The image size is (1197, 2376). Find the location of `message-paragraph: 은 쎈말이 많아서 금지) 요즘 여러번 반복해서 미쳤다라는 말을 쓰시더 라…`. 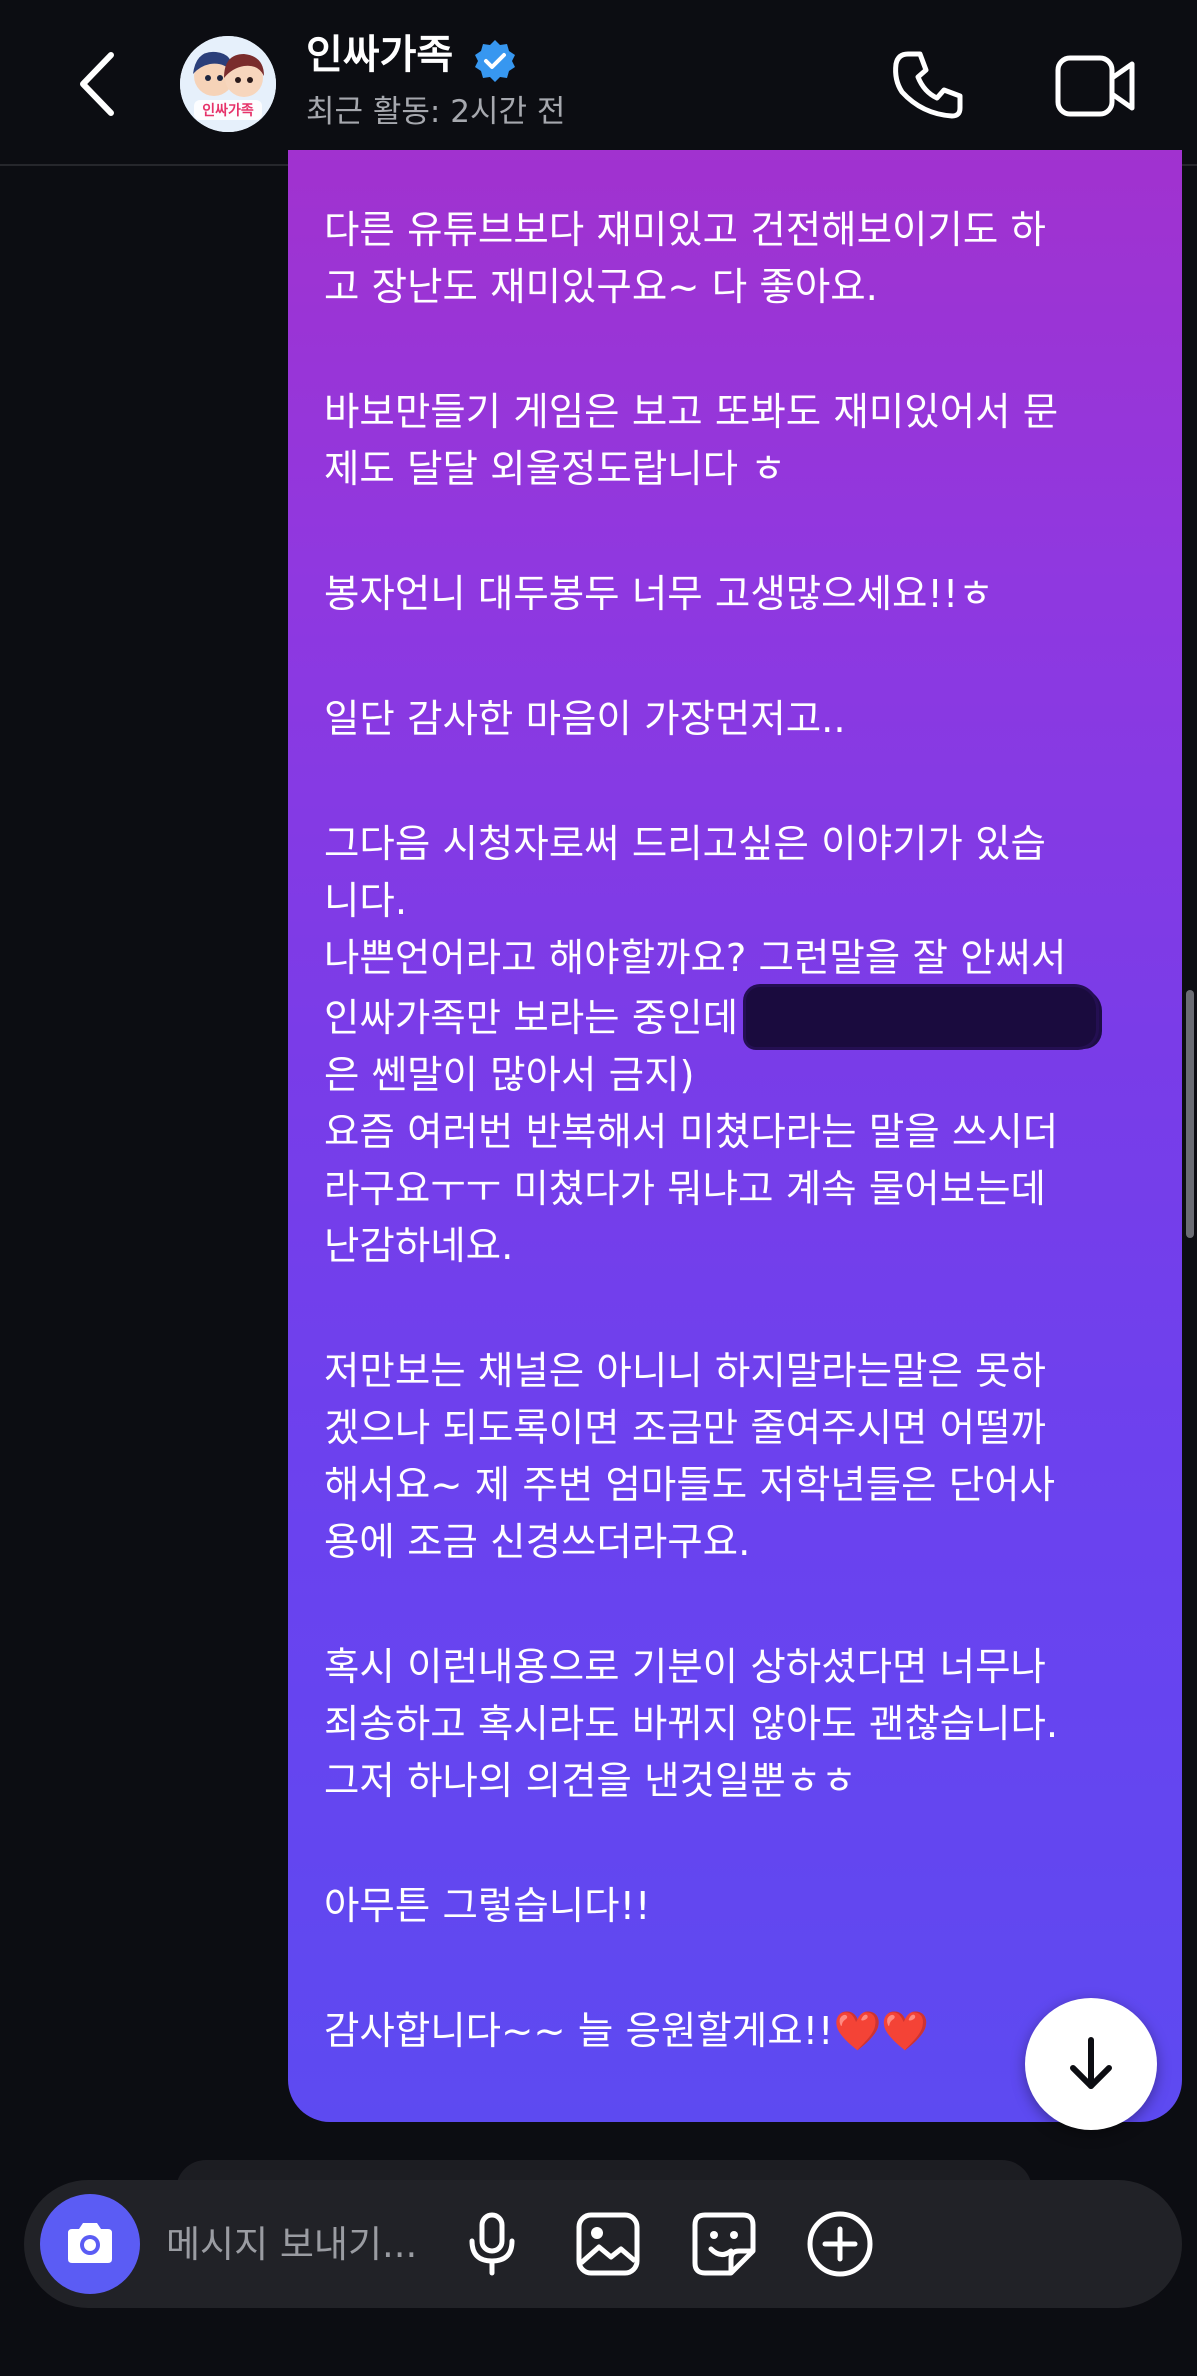

message-paragraph: 은 쎈말이 많아서 금지) 요즘 여러번 반복해서 미쳤다라는 말을 쓰시더 라… is located at coordinates (691, 1161).